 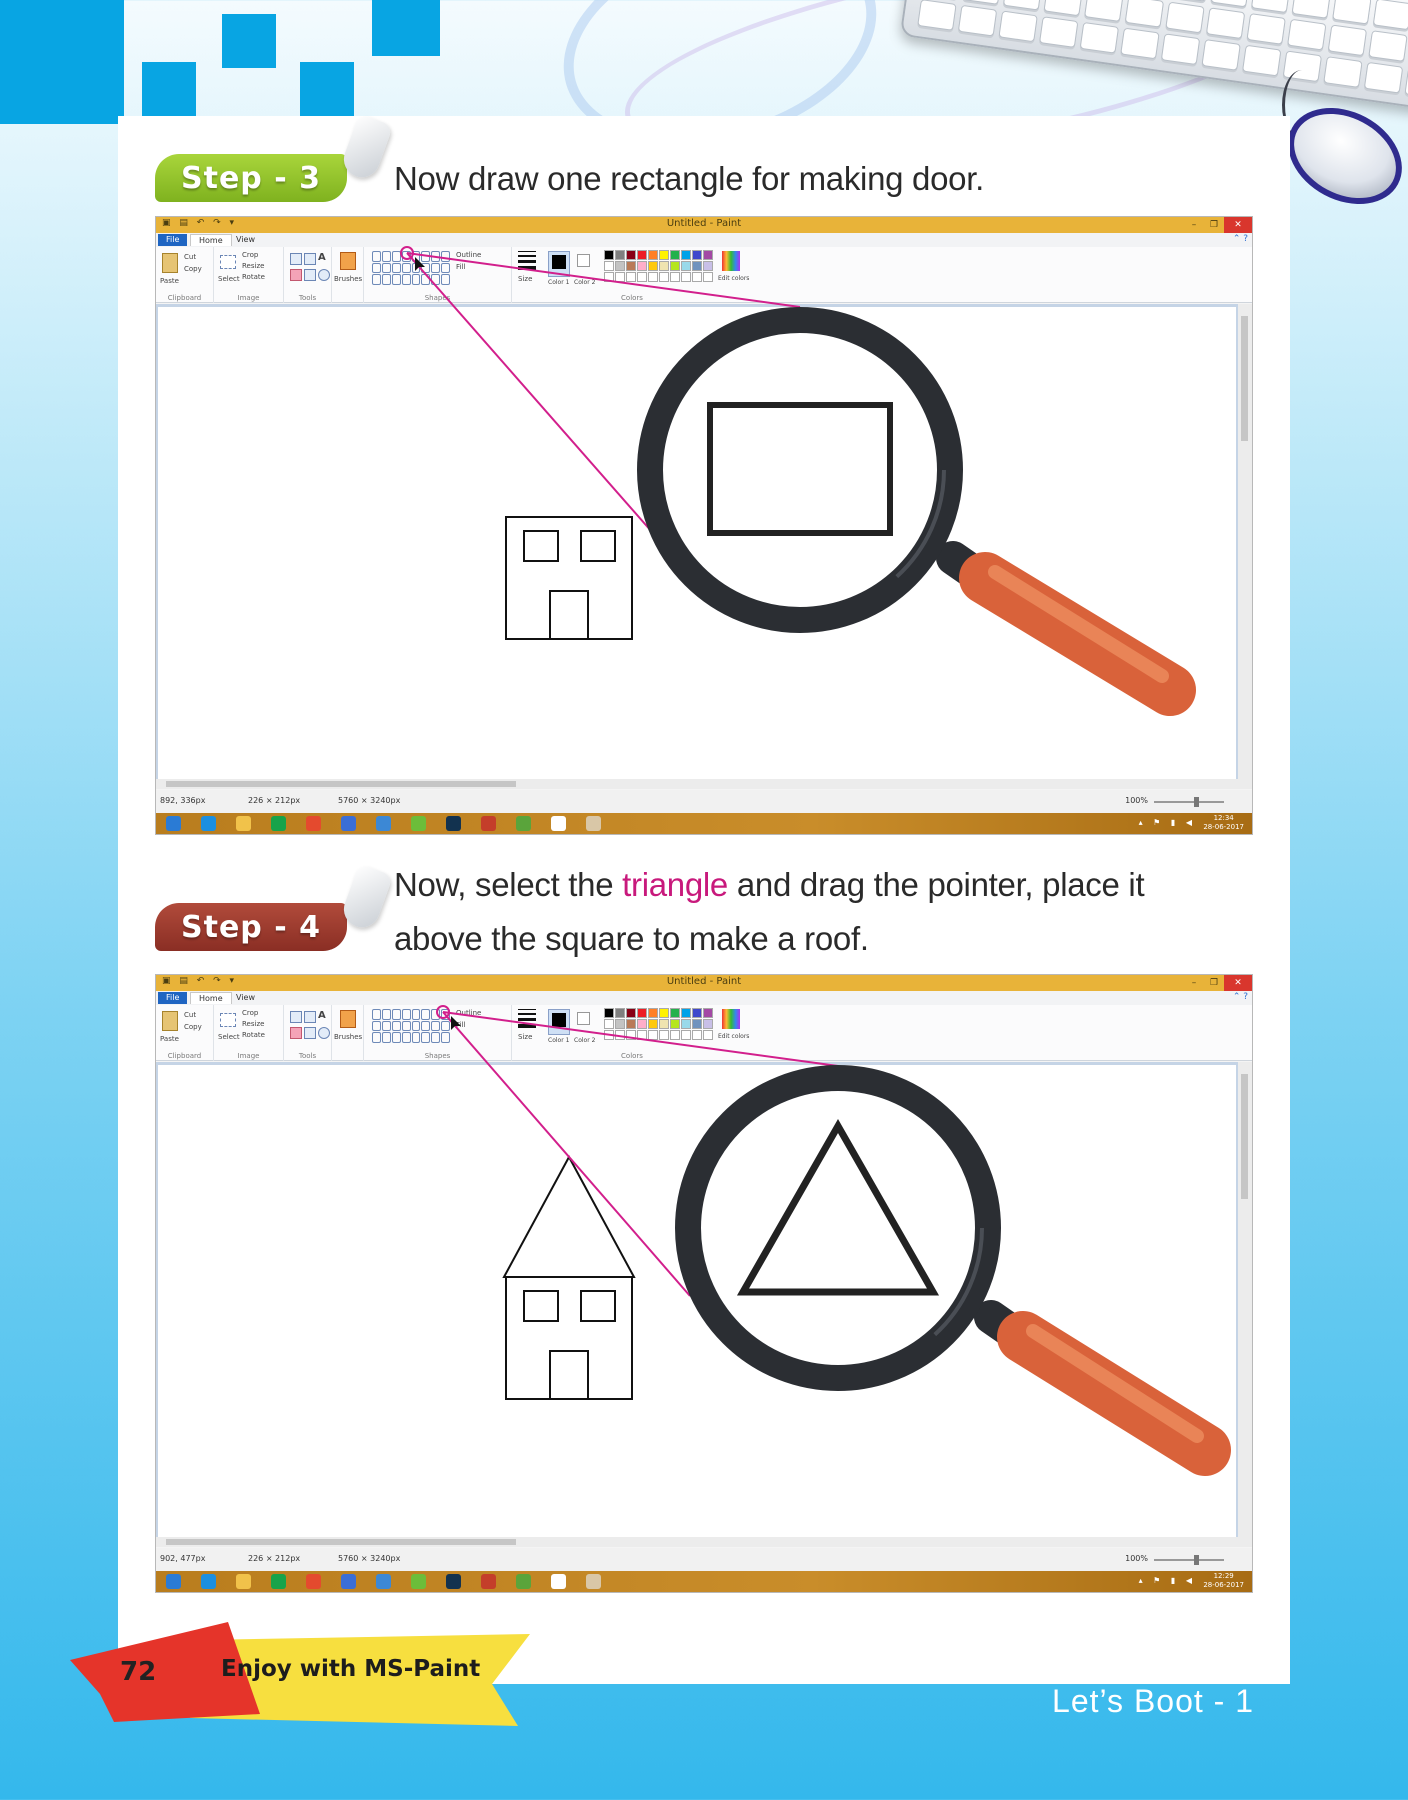 I want to click on magnifier-lens, so click(x=800, y=470).